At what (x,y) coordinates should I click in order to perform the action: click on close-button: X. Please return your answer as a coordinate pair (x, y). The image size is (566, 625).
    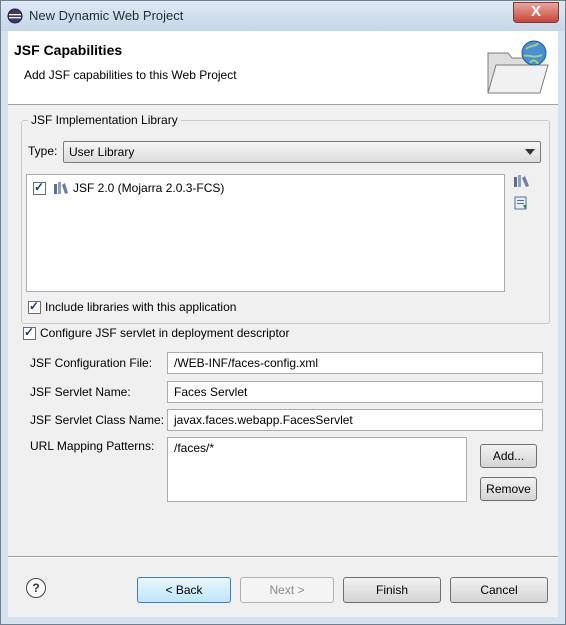
    Looking at the image, I should click on (536, 12).